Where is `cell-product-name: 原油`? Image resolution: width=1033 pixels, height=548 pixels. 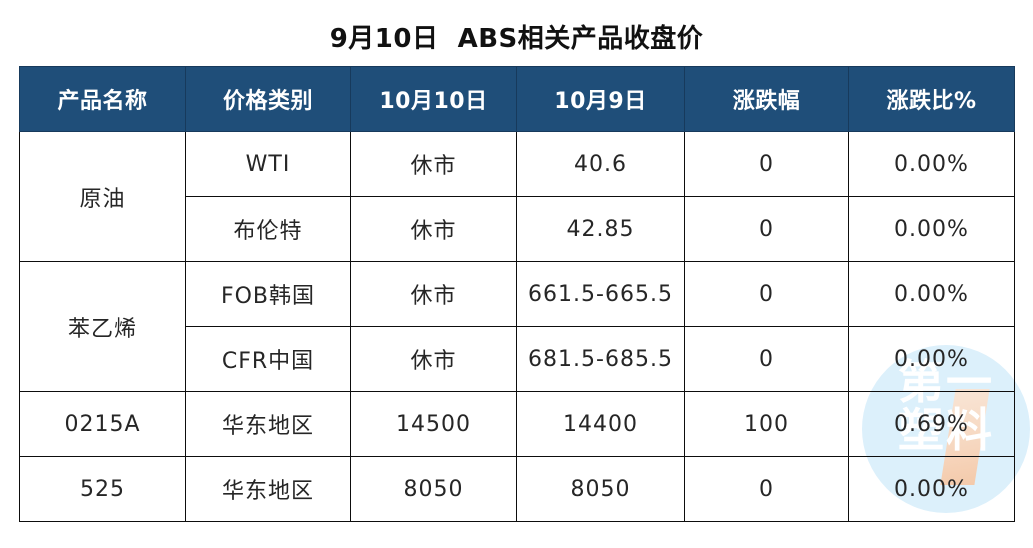
cell-product-name: 原油 is located at coordinates (102, 196).